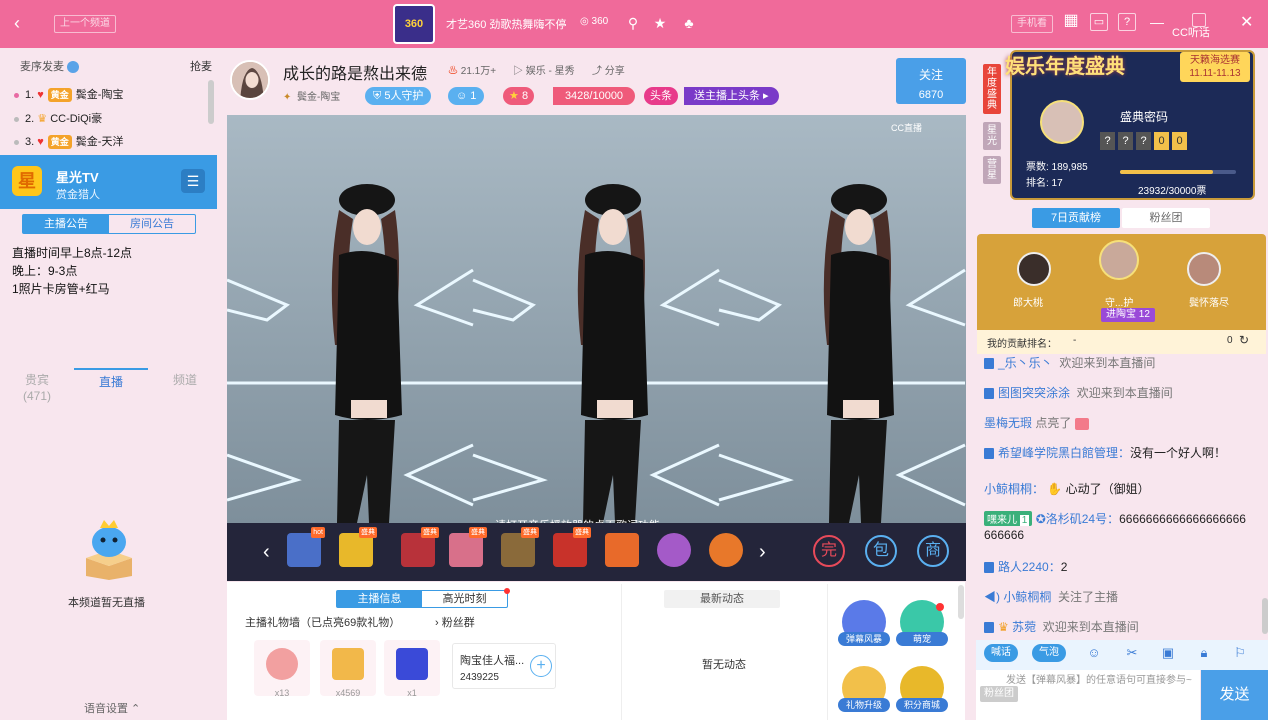 The image size is (1268, 720). What do you see at coordinates (1036, 422) in the screenshot?
I see `chat-message: 墨梅无瑕 点亮了` at bounding box center [1036, 422].